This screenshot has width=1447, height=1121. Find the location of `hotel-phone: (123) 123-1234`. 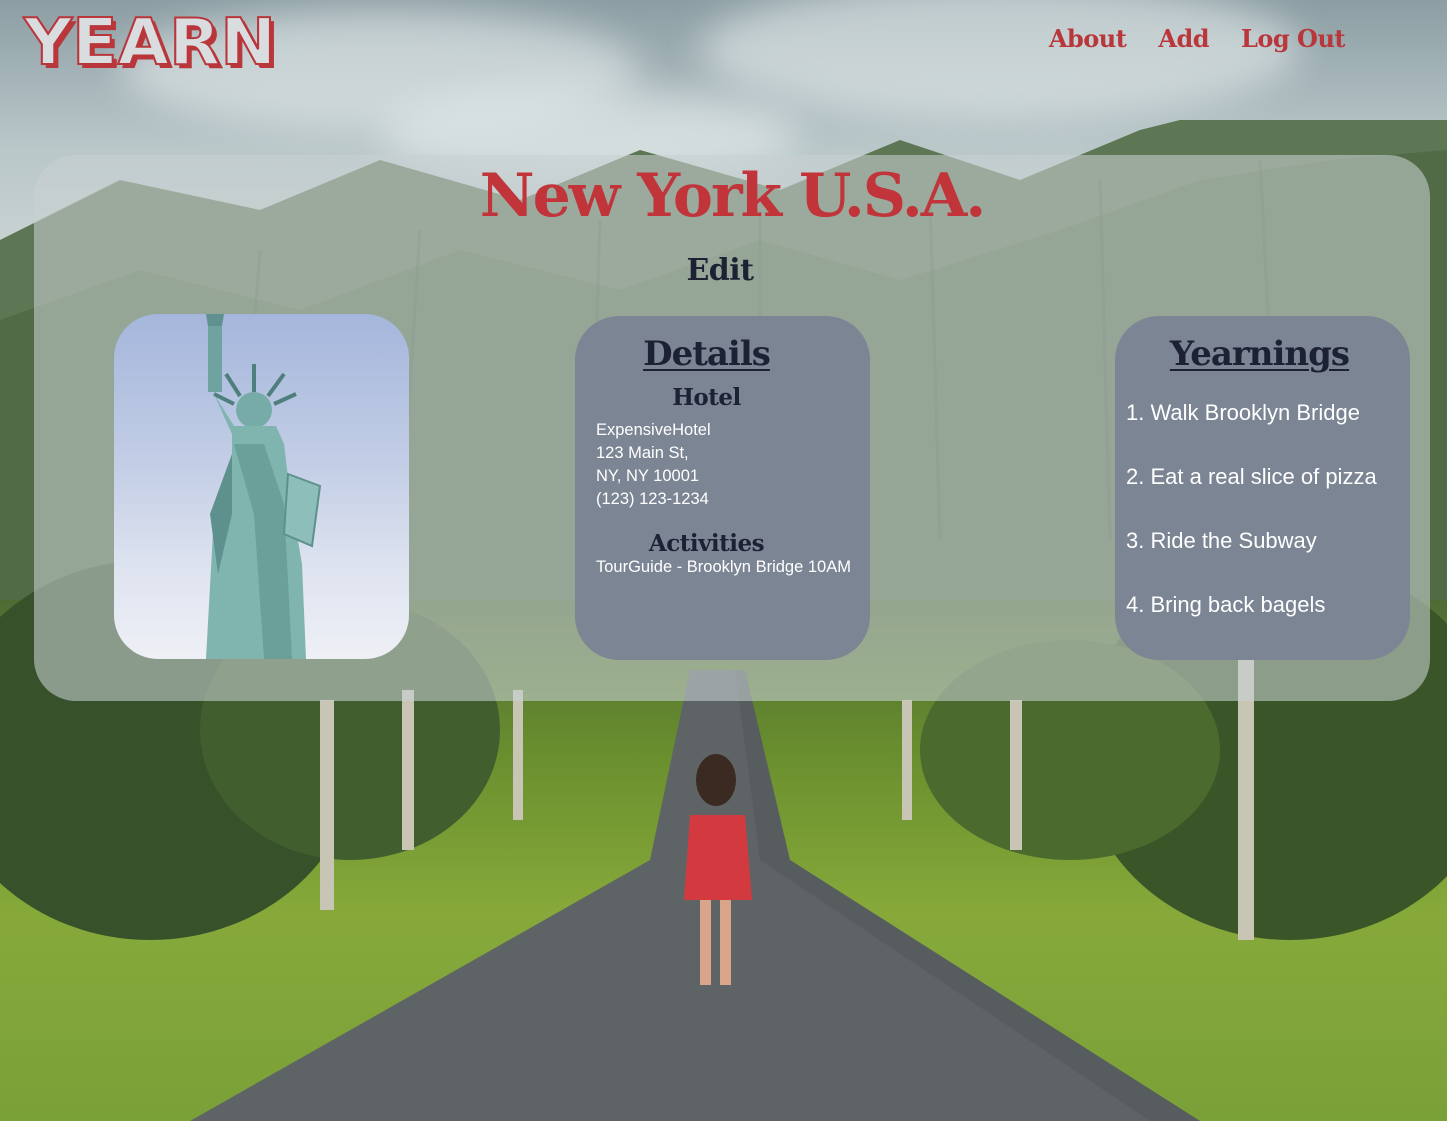

hotel-phone: (123) 123-1234 is located at coordinates (652, 499).